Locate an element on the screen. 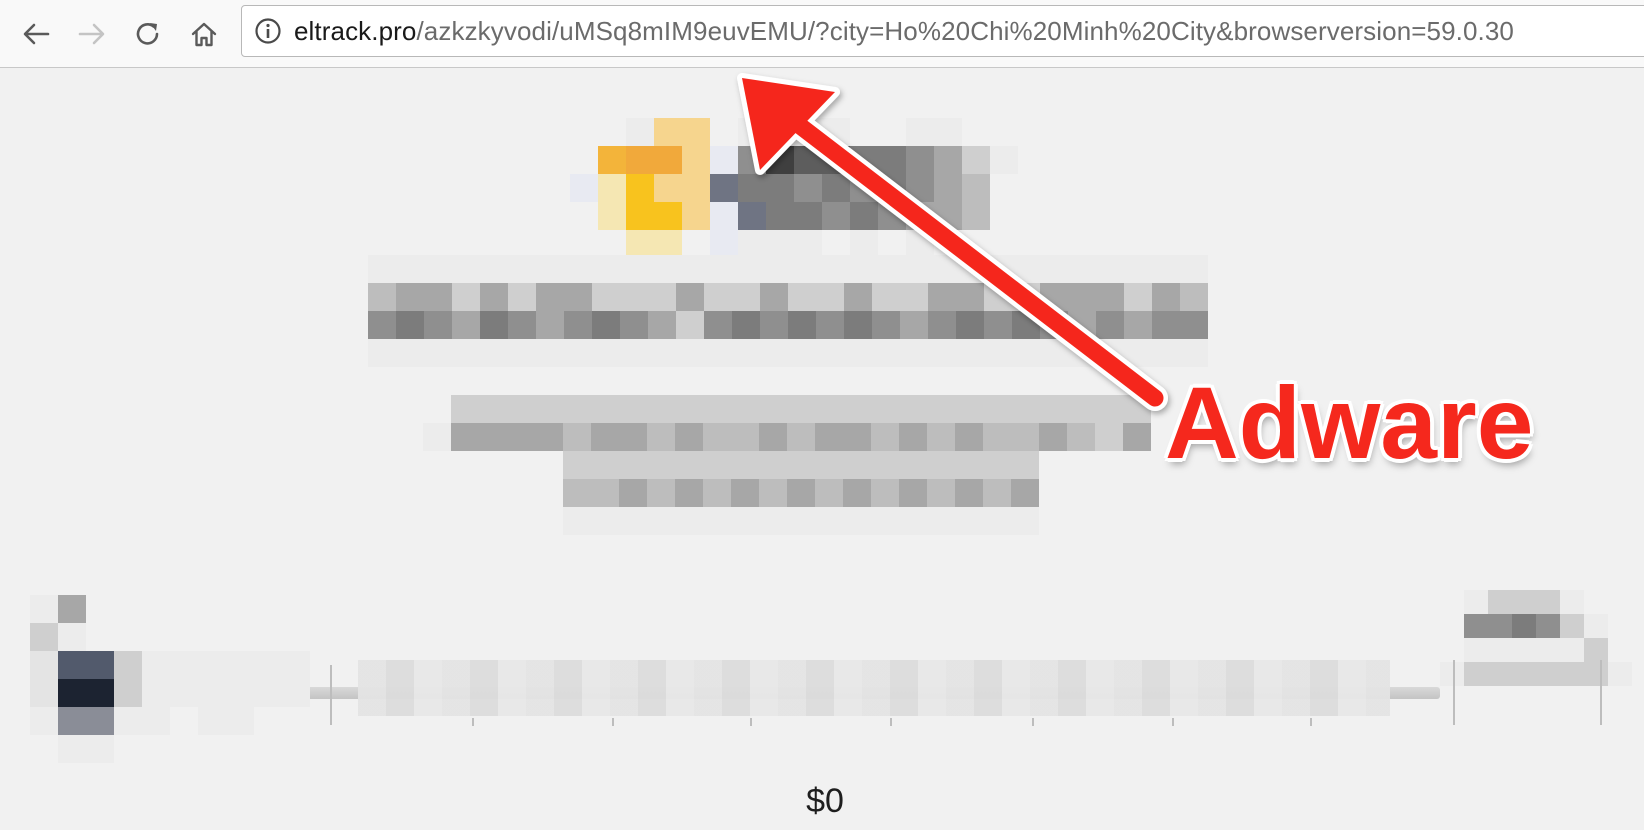  slider-thumb is located at coordinates (170, 680).